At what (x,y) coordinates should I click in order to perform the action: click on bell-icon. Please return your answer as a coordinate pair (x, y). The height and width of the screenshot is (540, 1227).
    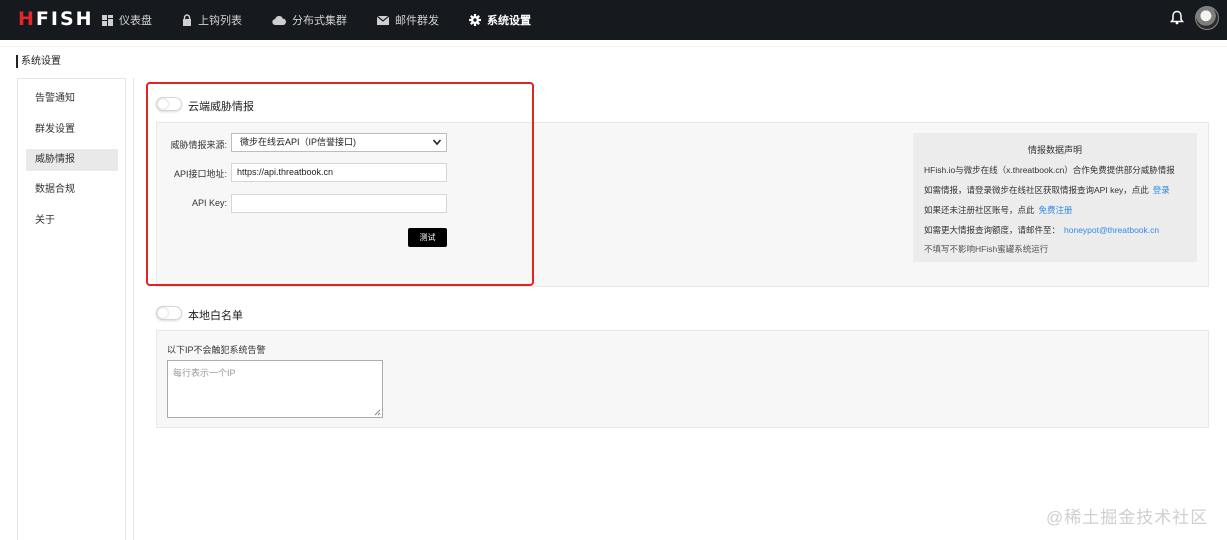
    Looking at the image, I should click on (1177, 17).